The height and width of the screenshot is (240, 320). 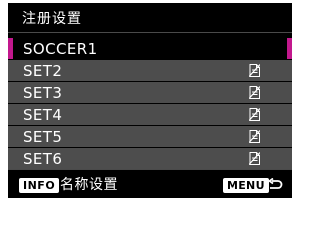 I want to click on list-item-label: SET2, so click(x=43, y=71).